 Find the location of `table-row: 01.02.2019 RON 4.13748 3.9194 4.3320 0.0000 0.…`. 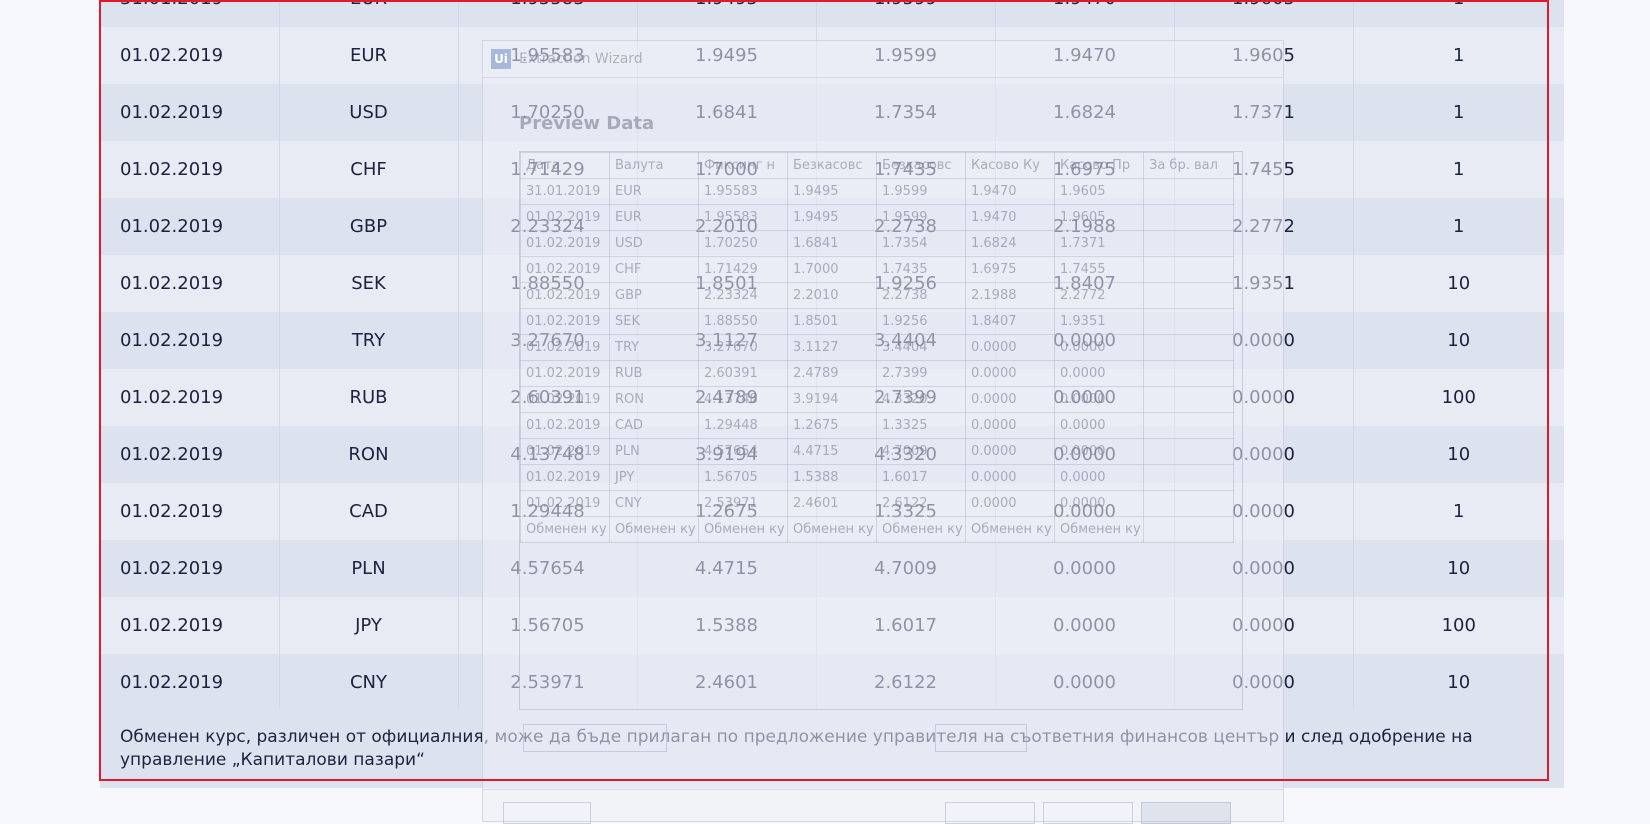

table-row: 01.02.2019 RON 4.13748 3.9194 4.3320 0.0000 0.… is located at coordinates (832, 454).